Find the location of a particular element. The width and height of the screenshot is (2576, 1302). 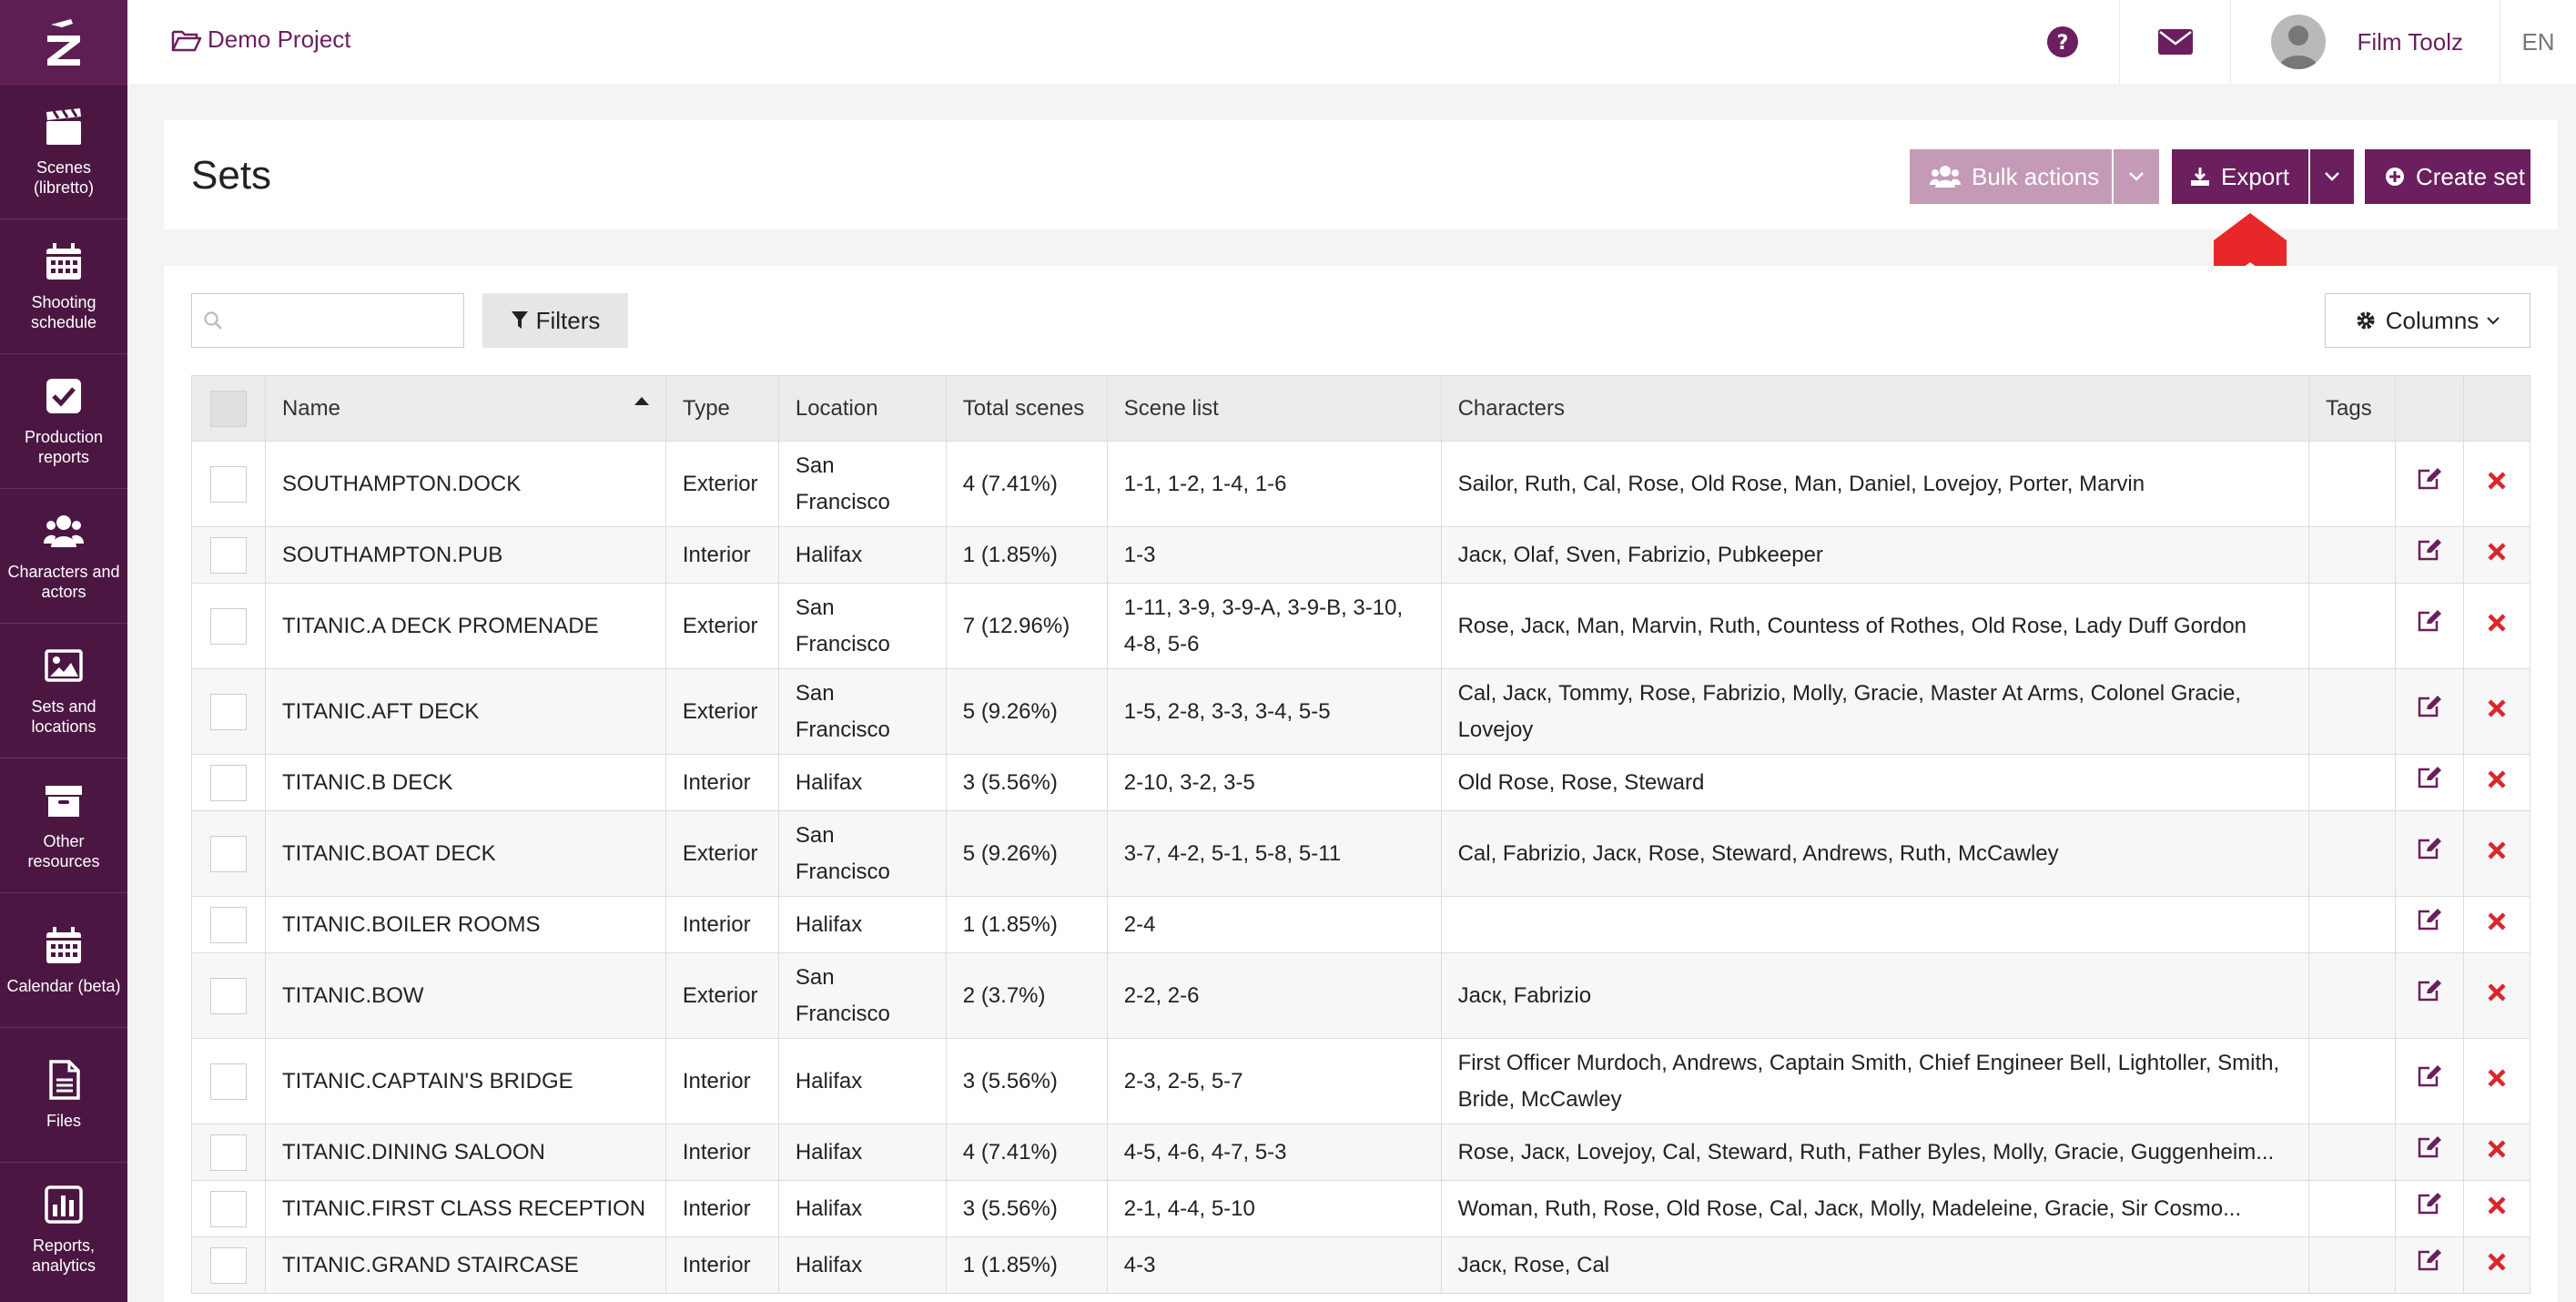

column-header-type: Type is located at coordinates (721, 408).